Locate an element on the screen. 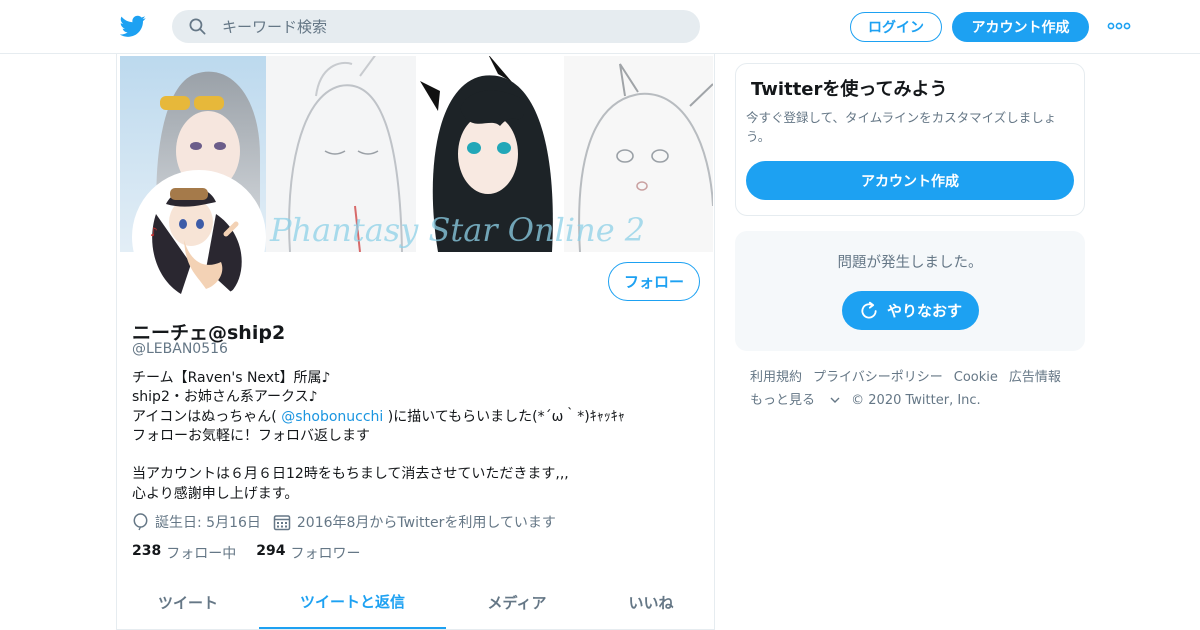 This screenshot has height=630, width=1200. footer-link-terms: 利用規約 is located at coordinates (776, 377).